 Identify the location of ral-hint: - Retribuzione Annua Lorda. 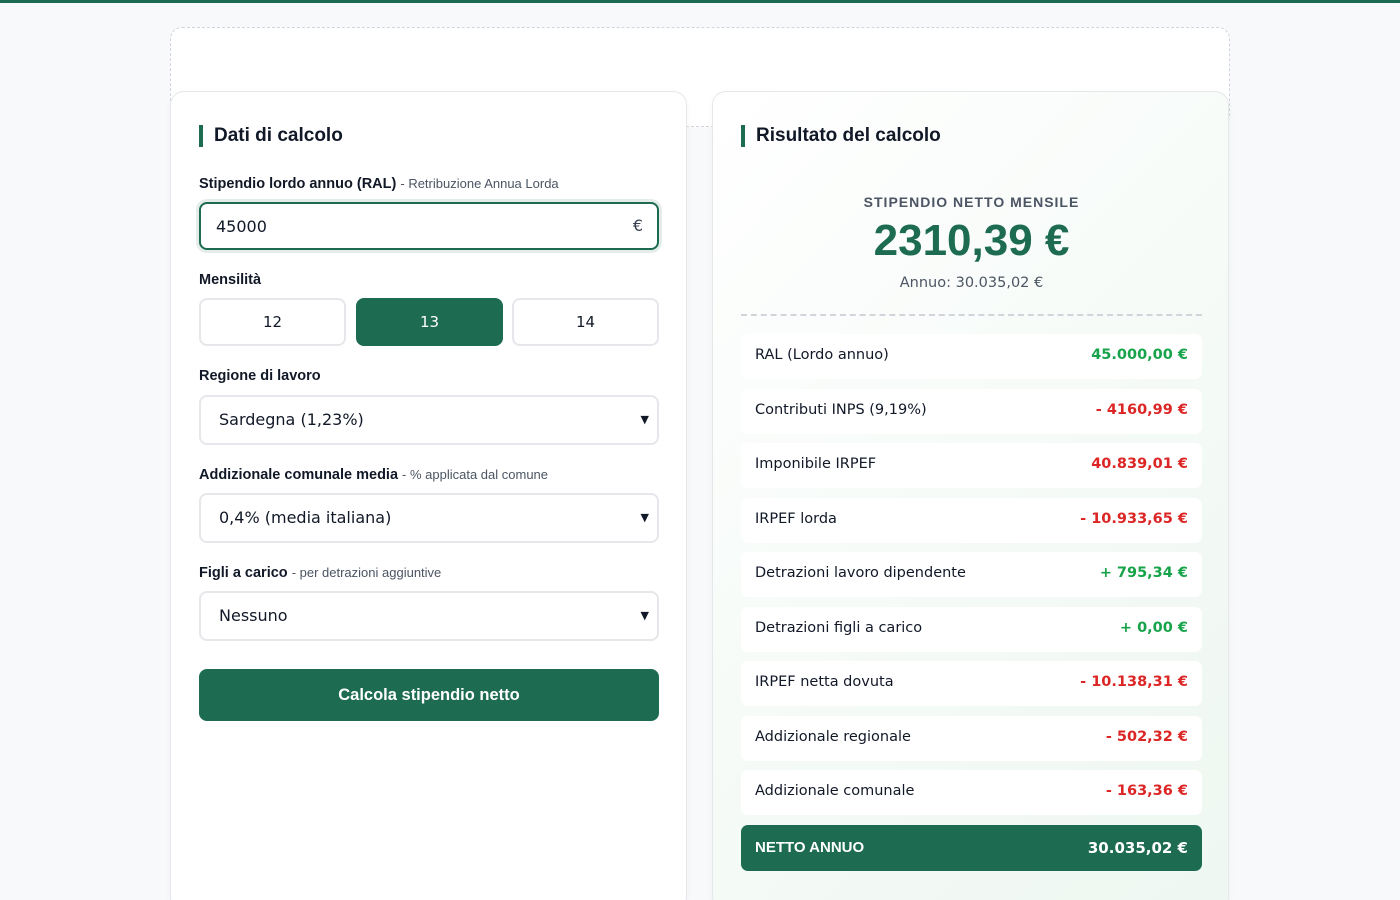
(479, 183).